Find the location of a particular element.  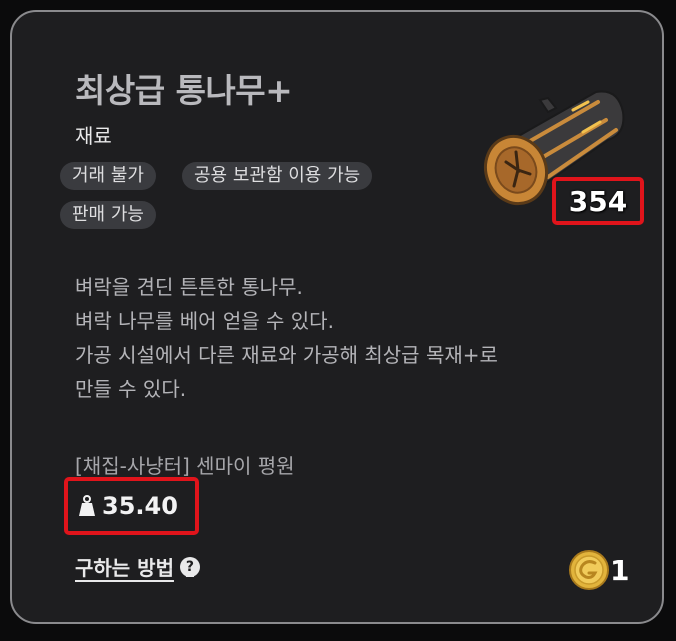

price-value: 1 is located at coordinates (620, 570).